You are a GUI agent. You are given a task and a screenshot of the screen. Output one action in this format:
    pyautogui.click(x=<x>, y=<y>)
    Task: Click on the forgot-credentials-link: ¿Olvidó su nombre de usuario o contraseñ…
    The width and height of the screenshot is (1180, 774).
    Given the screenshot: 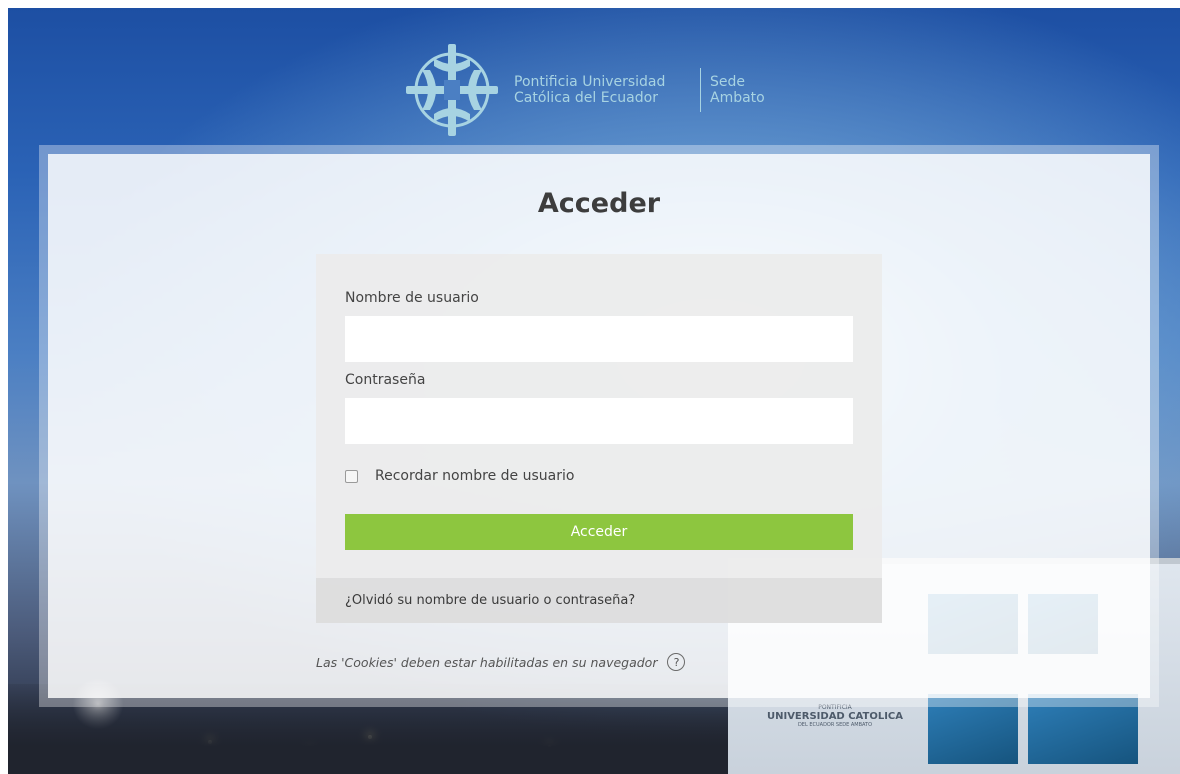 What is the action you would take?
    pyautogui.click(x=490, y=600)
    